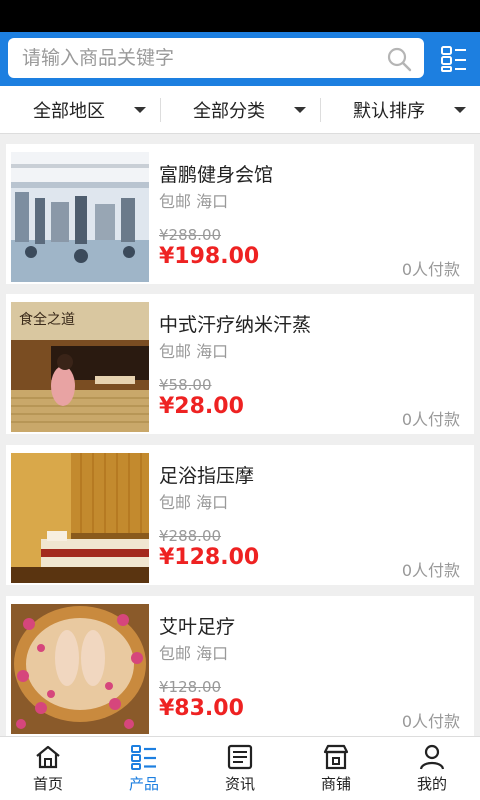  What do you see at coordinates (193, 58) in the screenshot?
I see `search-input` at bounding box center [193, 58].